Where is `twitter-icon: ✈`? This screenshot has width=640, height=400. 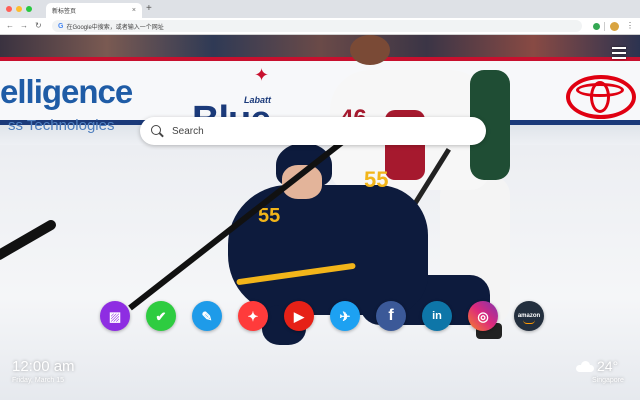 twitter-icon: ✈ is located at coordinates (345, 316).